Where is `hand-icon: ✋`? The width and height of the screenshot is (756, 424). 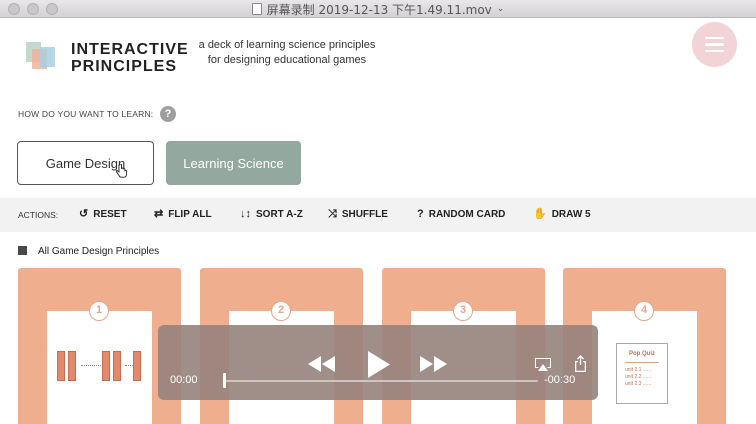
hand-icon: ✋ is located at coordinates (540, 214).